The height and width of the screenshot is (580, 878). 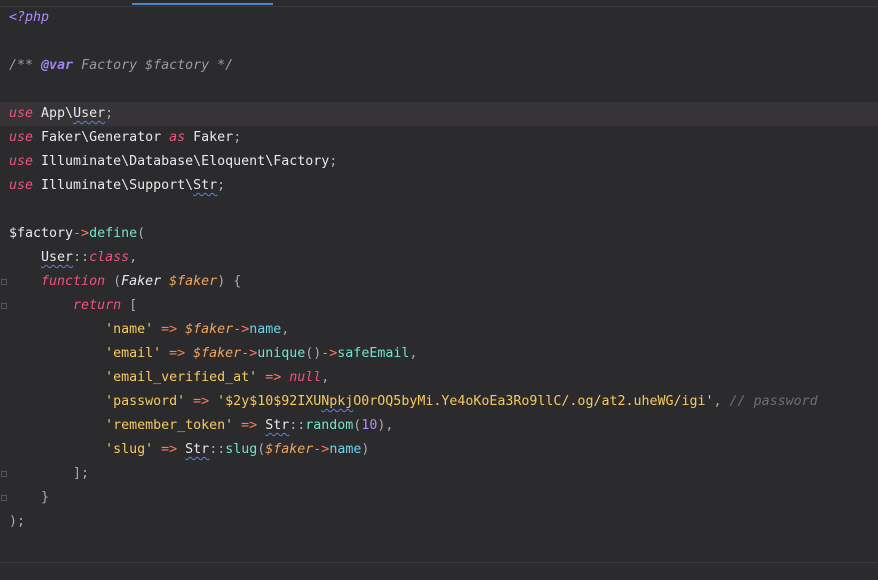 What do you see at coordinates (49, 474) in the screenshot?
I see `line-close-array: ];` at bounding box center [49, 474].